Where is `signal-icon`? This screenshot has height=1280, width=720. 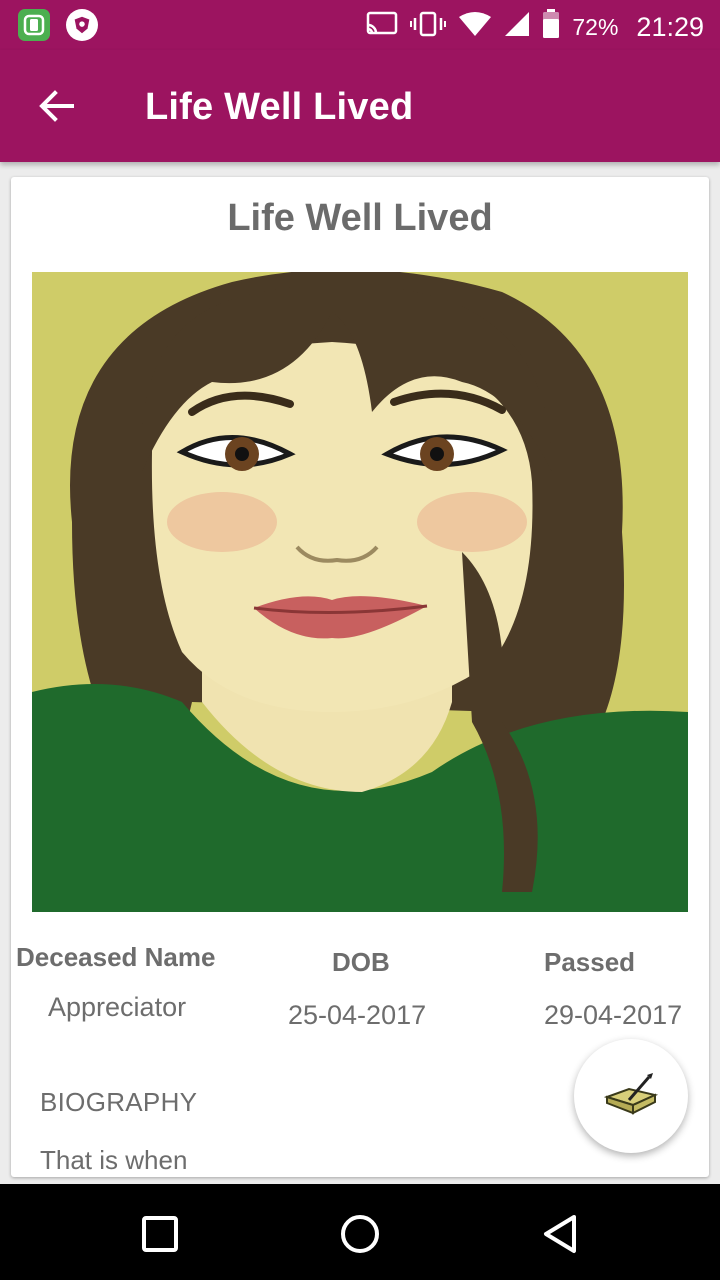
signal-icon is located at coordinates (517, 27).